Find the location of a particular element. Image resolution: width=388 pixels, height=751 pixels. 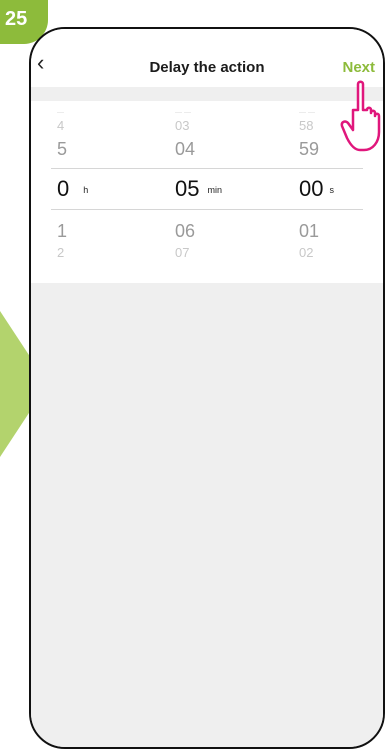

seconds-selected: 00 s is located at coordinates (316, 188).